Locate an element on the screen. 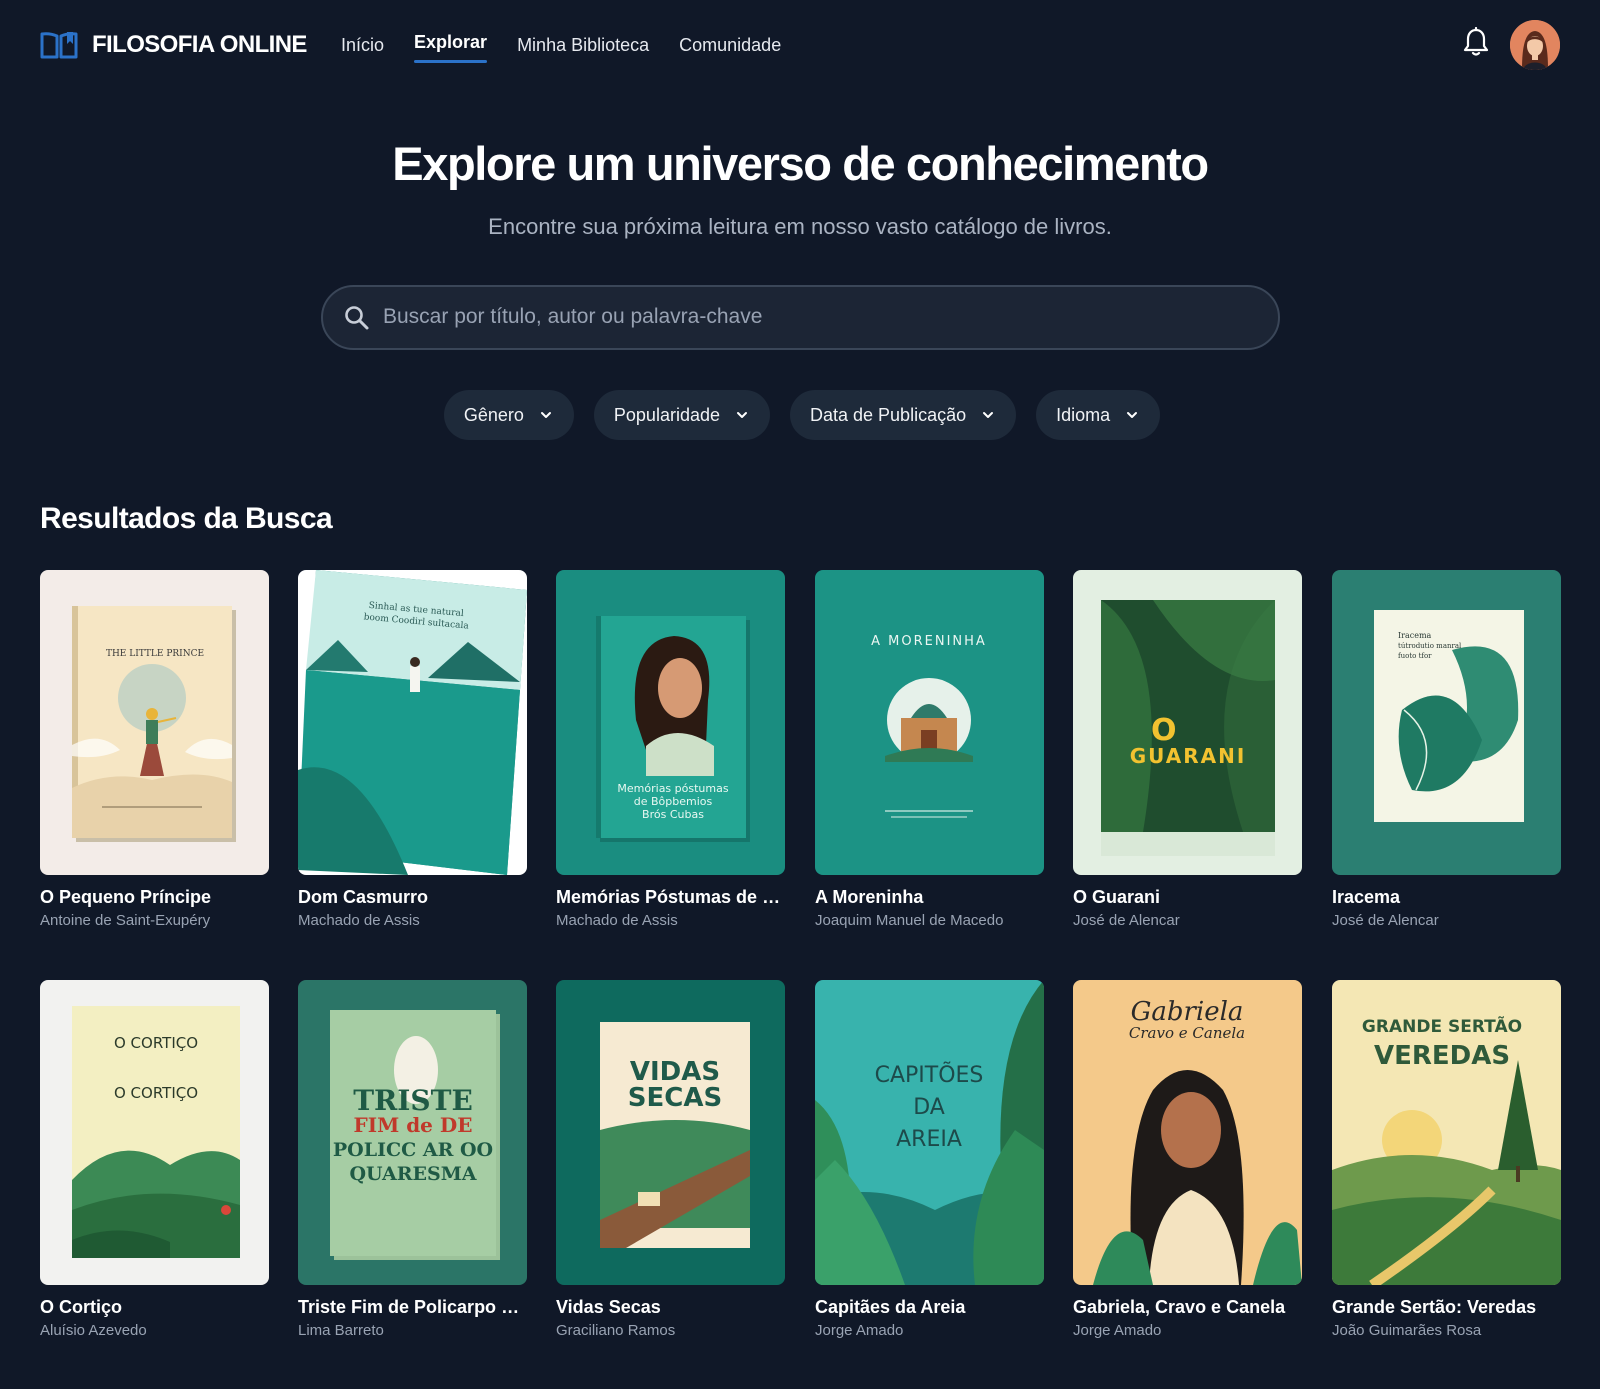 This screenshot has width=1600, height=1389. book-author: Aluísio Azevedo is located at coordinates (93, 1330).